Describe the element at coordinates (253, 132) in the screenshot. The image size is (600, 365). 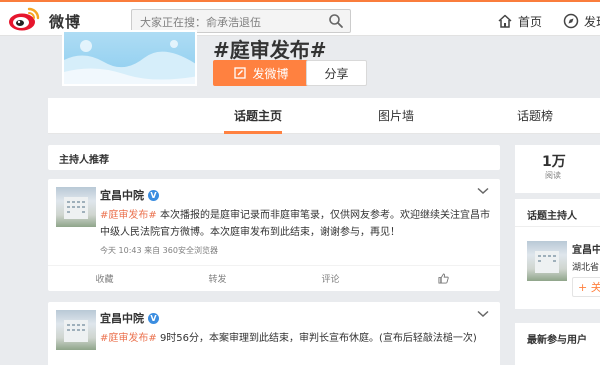
I see `active-tab-indicator` at that location.